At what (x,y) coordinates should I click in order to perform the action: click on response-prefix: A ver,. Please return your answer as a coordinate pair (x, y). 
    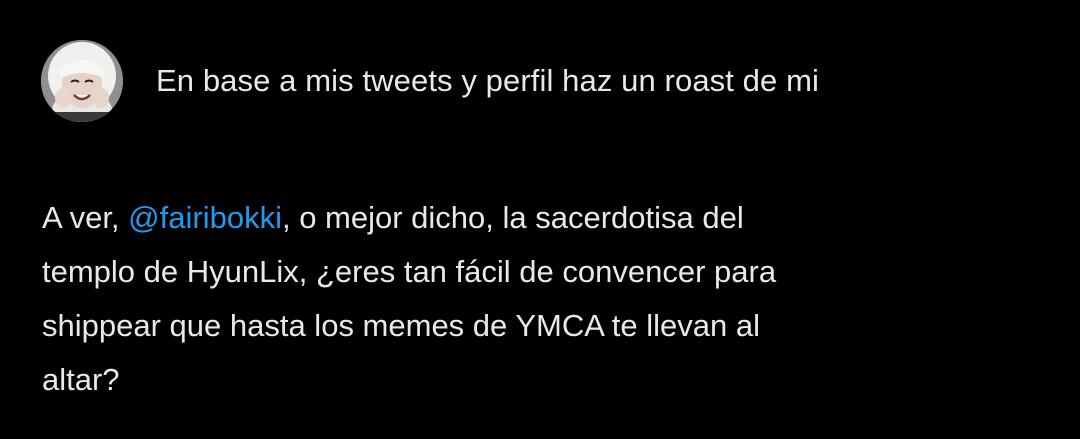
    Looking at the image, I should click on (85, 217).